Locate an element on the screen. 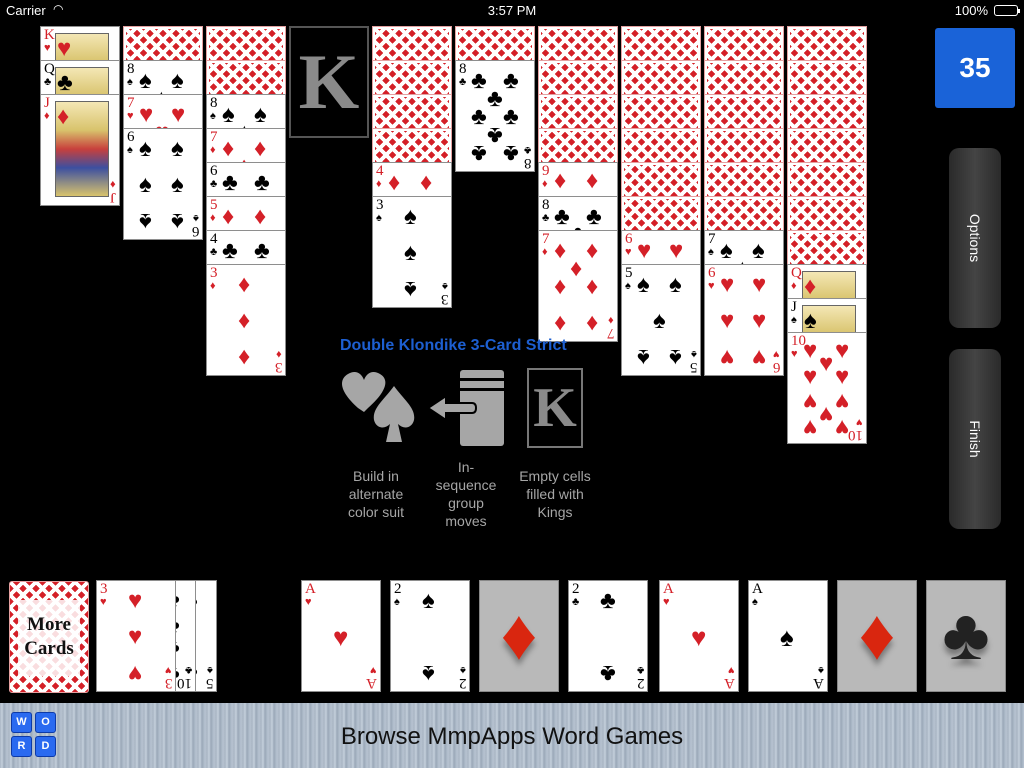 The image size is (1024, 768). card-suit-icon-bottom: ♦ is located at coordinates (611, 320).